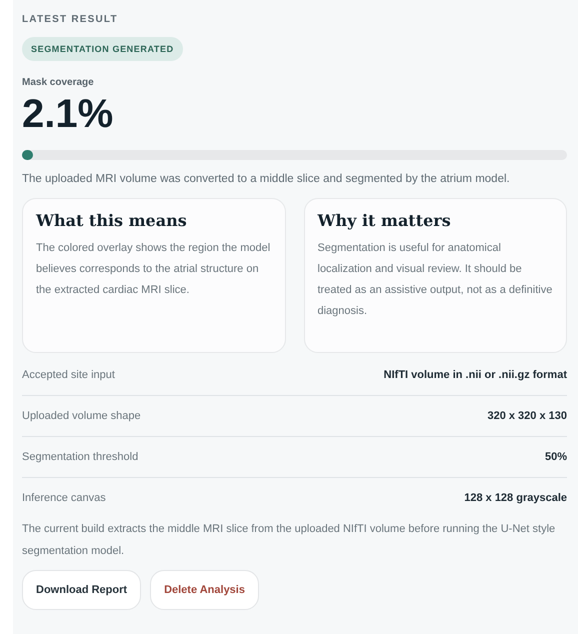 The image size is (578, 634). I want to click on detail-value: 320 x 320 x 130, so click(527, 416).